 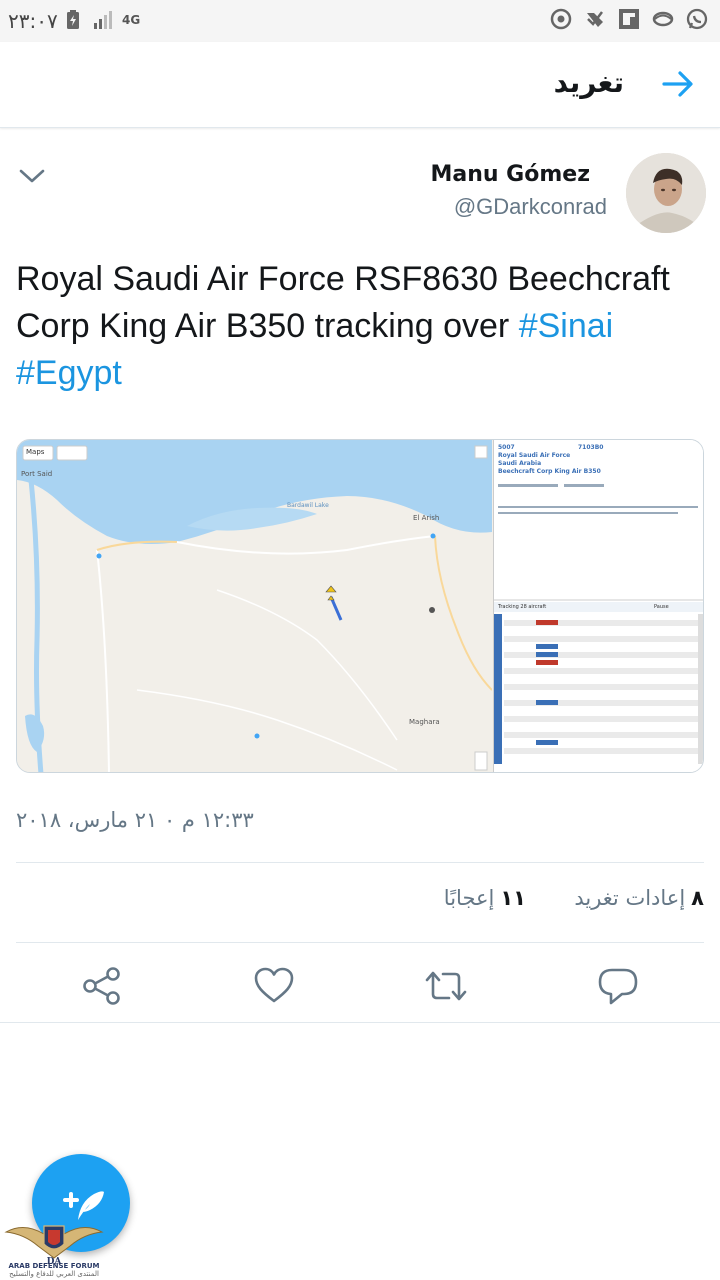 What do you see at coordinates (446, 986) in the screenshot?
I see `retweet-icon` at bounding box center [446, 986].